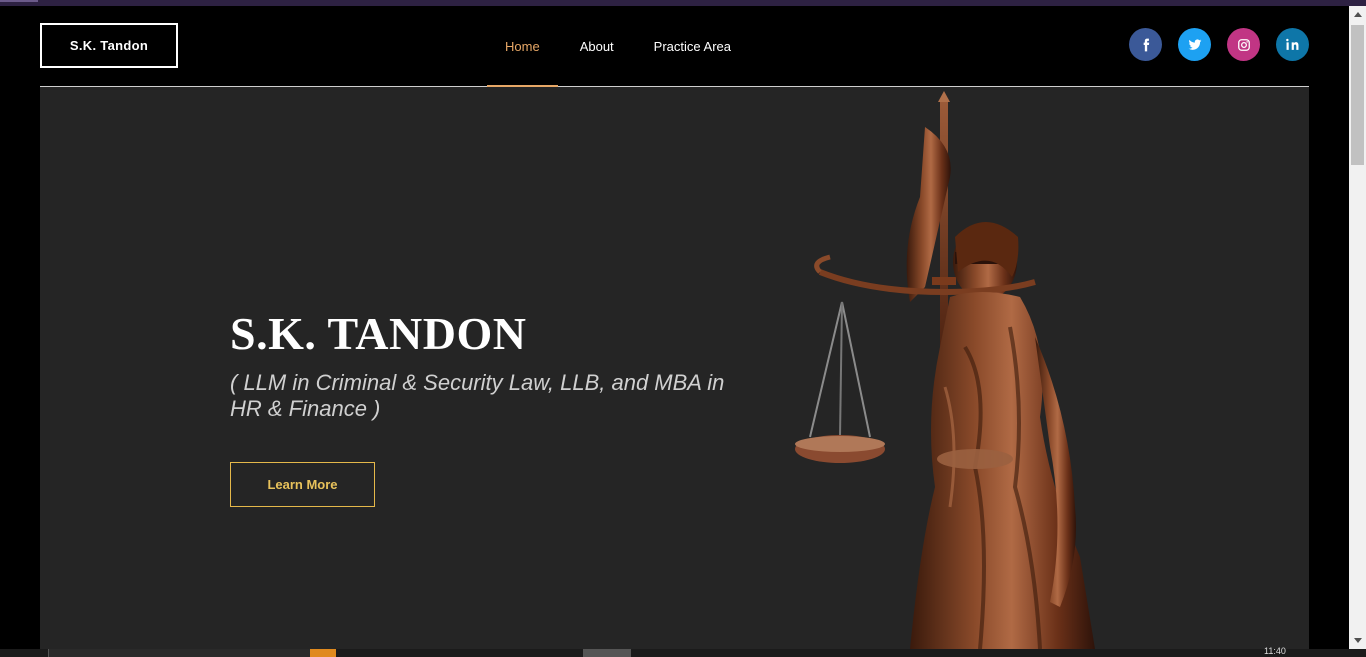 This screenshot has width=1366, height=657. What do you see at coordinates (1357, 14) in the screenshot?
I see `scroll-up-icon` at bounding box center [1357, 14].